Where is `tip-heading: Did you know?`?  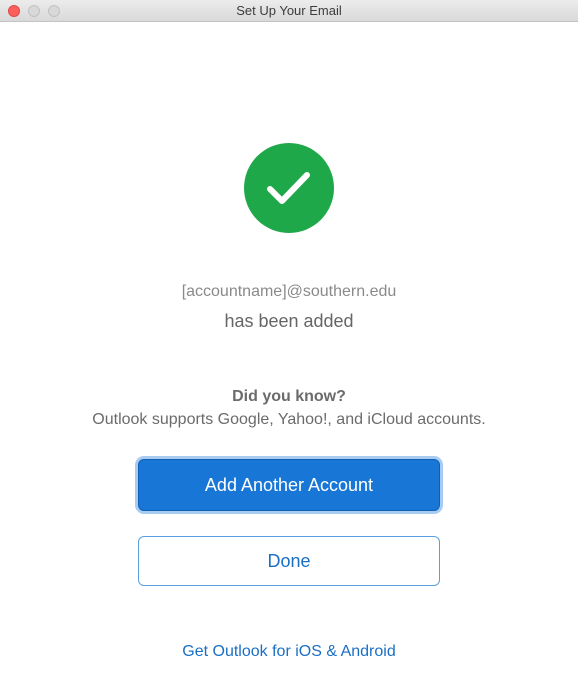 tip-heading: Did you know? is located at coordinates (289, 396).